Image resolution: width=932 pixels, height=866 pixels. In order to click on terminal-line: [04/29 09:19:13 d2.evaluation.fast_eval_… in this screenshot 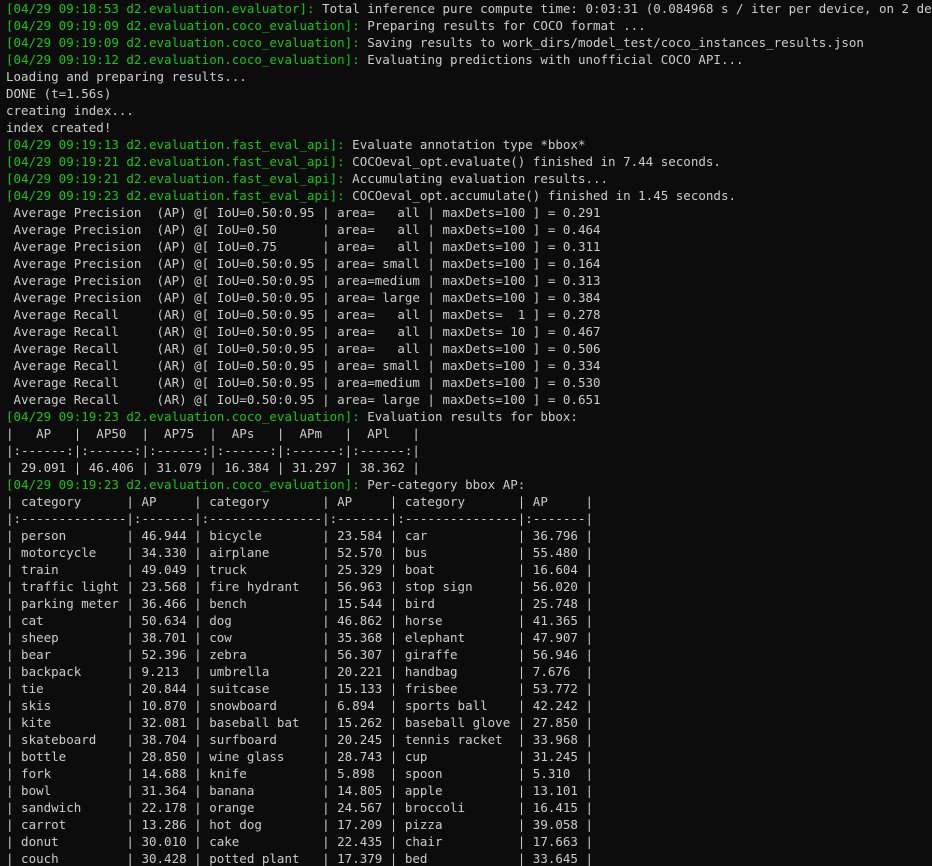, I will do `click(469, 144)`.